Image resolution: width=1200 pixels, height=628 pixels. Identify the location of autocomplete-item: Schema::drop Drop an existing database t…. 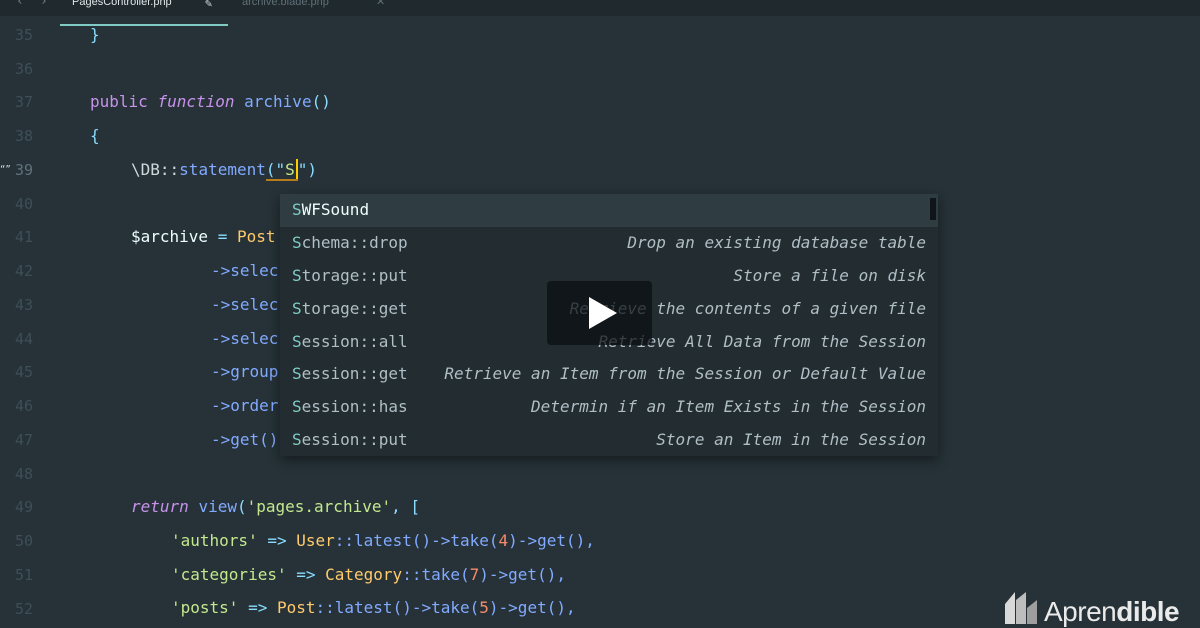
(609, 243).